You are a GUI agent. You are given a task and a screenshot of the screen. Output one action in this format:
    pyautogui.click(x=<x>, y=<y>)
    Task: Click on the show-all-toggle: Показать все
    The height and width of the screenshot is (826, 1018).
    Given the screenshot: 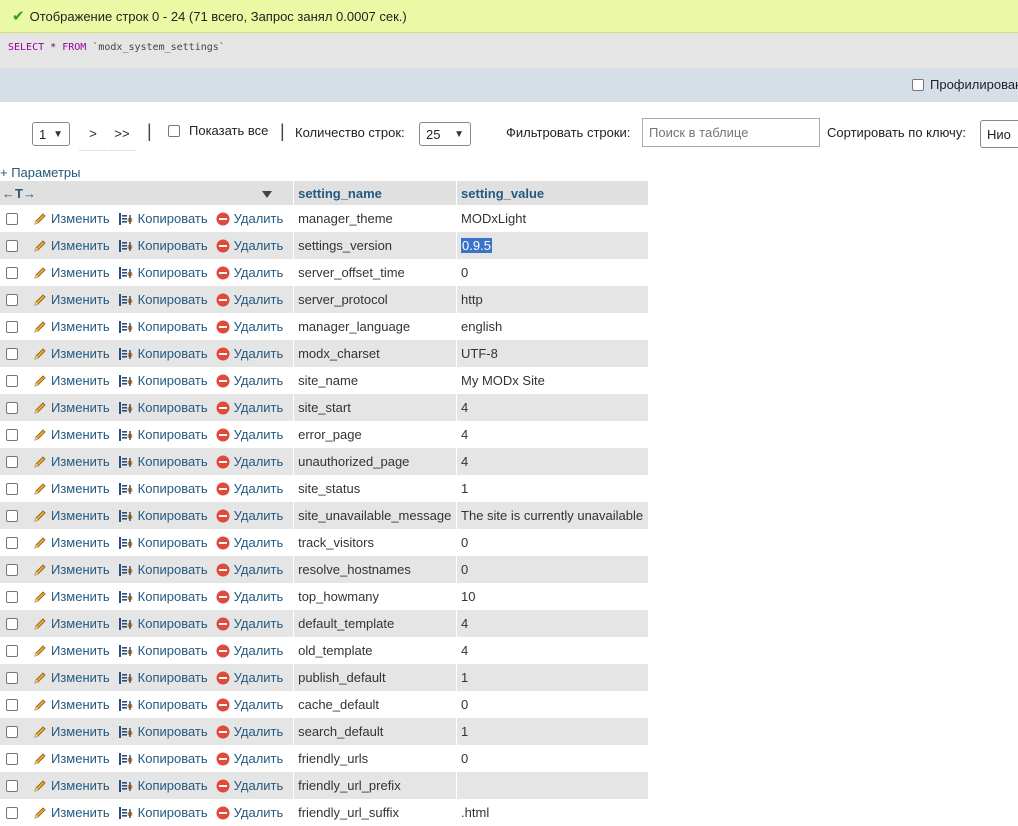 What is the action you would take?
    pyautogui.click(x=218, y=130)
    